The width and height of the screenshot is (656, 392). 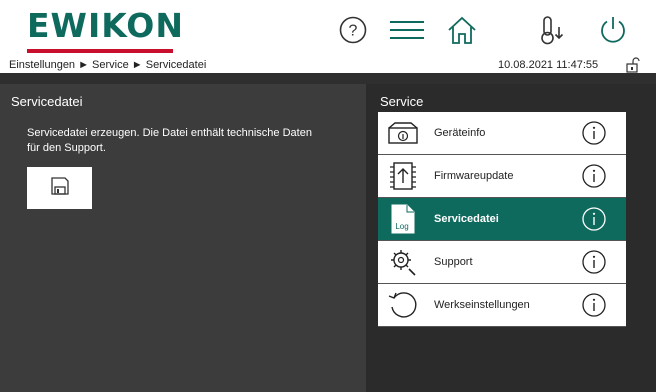 I want to click on menu-item-label: Werkseinstellungen, so click(x=482, y=305).